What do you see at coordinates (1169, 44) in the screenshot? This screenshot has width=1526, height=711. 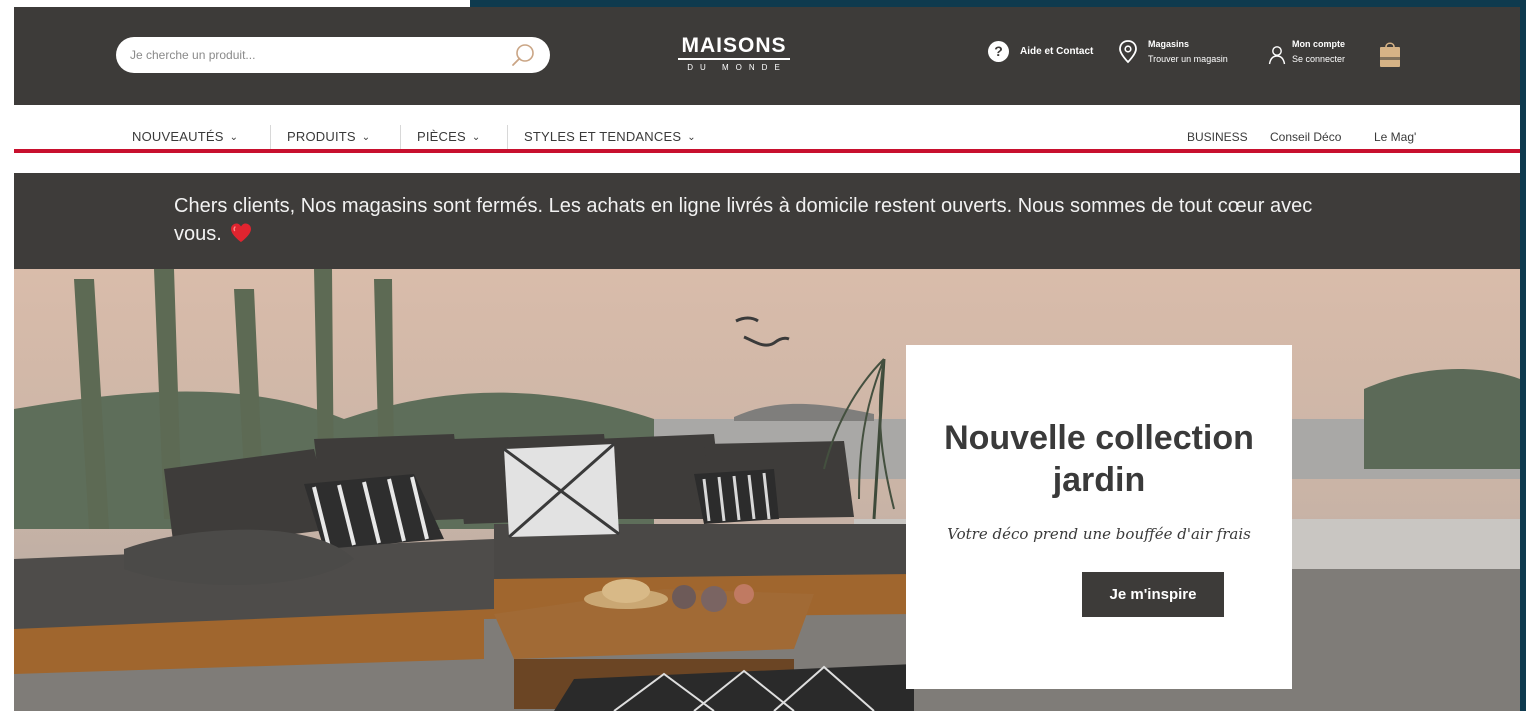 I see `stores-title: Magasins` at bounding box center [1169, 44].